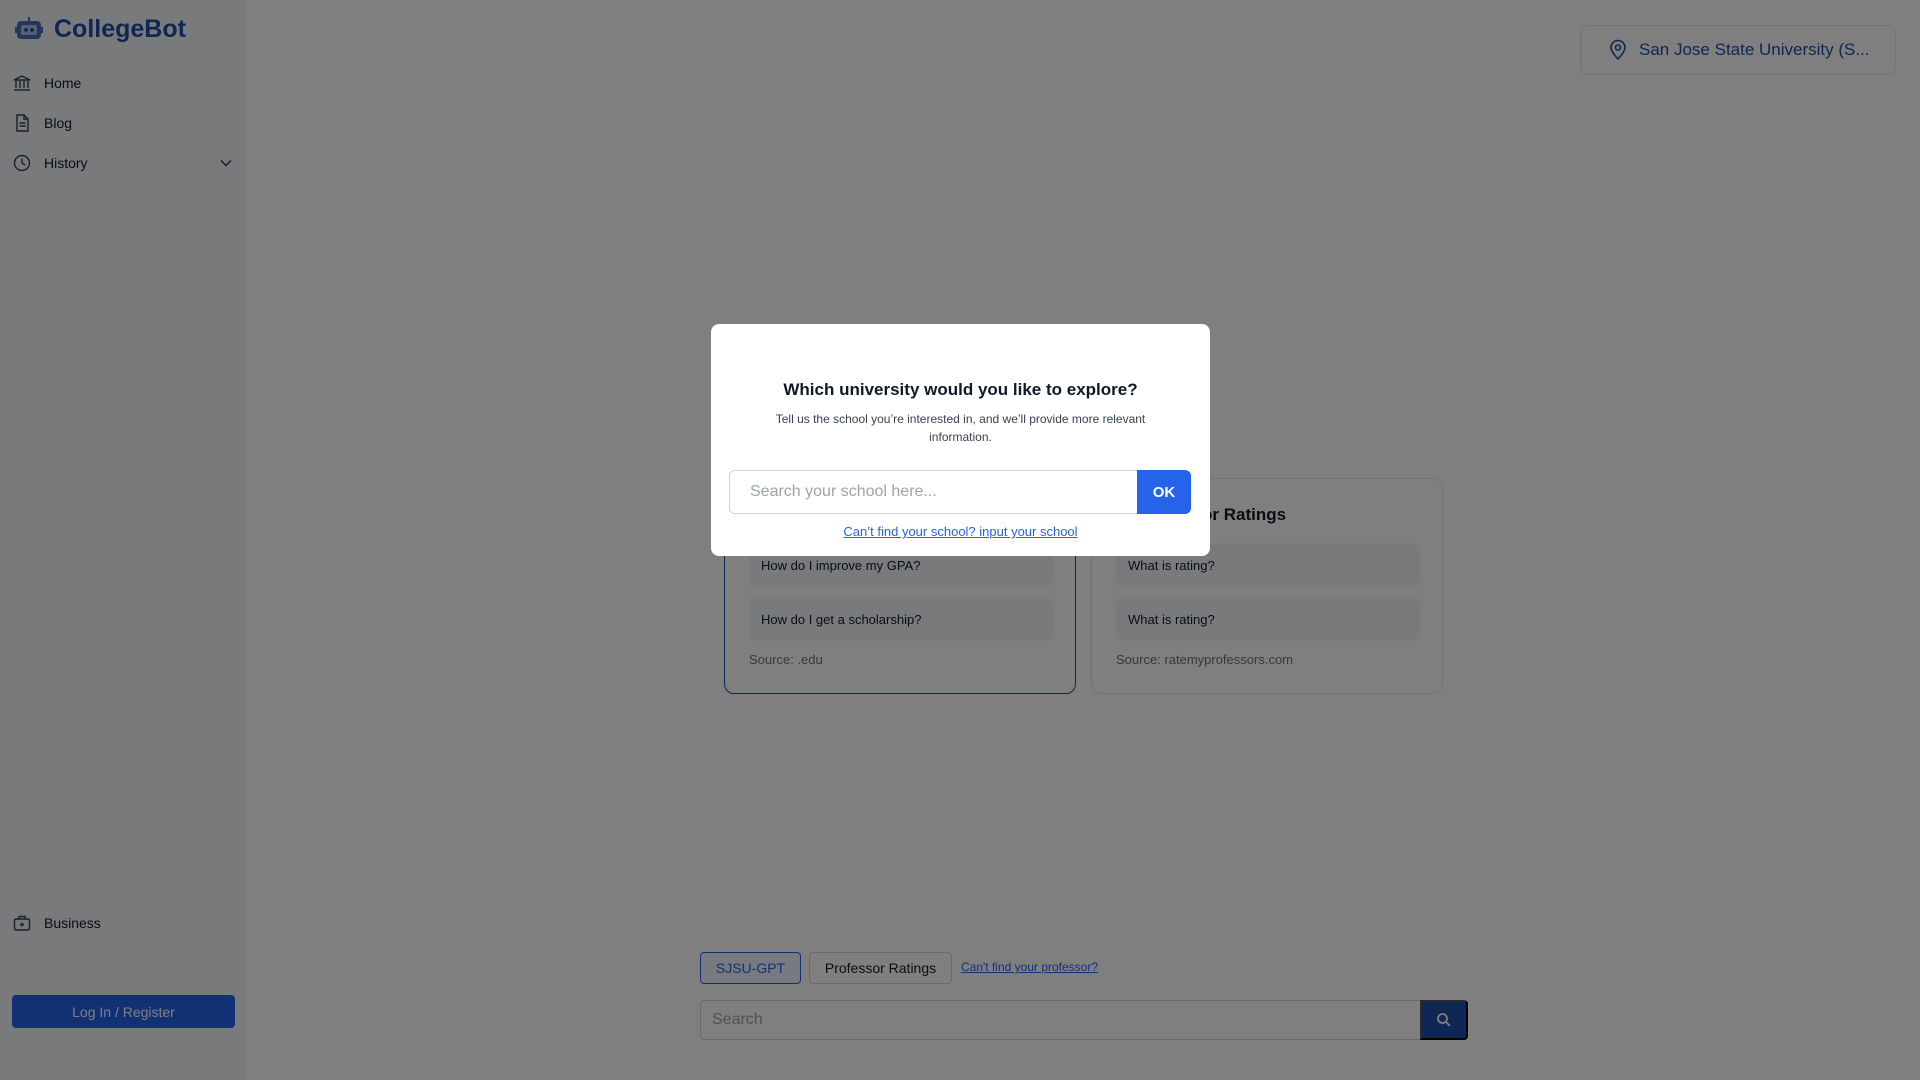 Image resolution: width=1920 pixels, height=1080 pixels. I want to click on school-search-input, so click(933, 492).